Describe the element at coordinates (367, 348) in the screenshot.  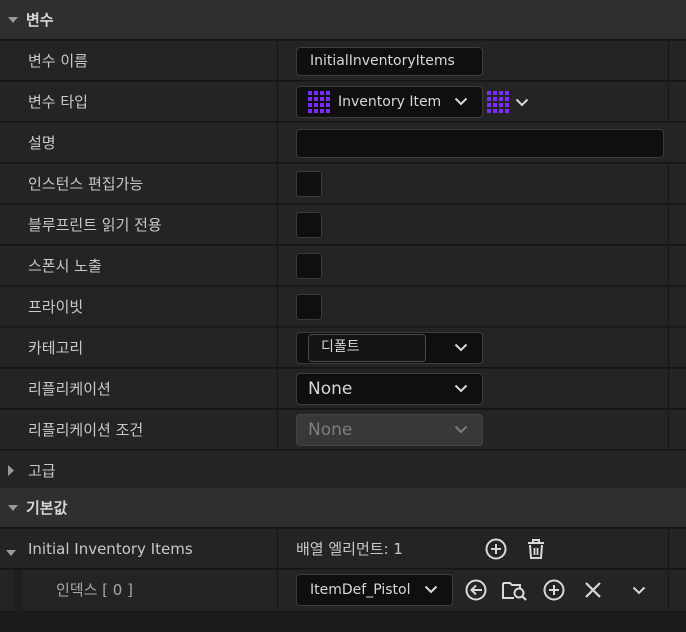
I see `category-input: 디폴트` at that location.